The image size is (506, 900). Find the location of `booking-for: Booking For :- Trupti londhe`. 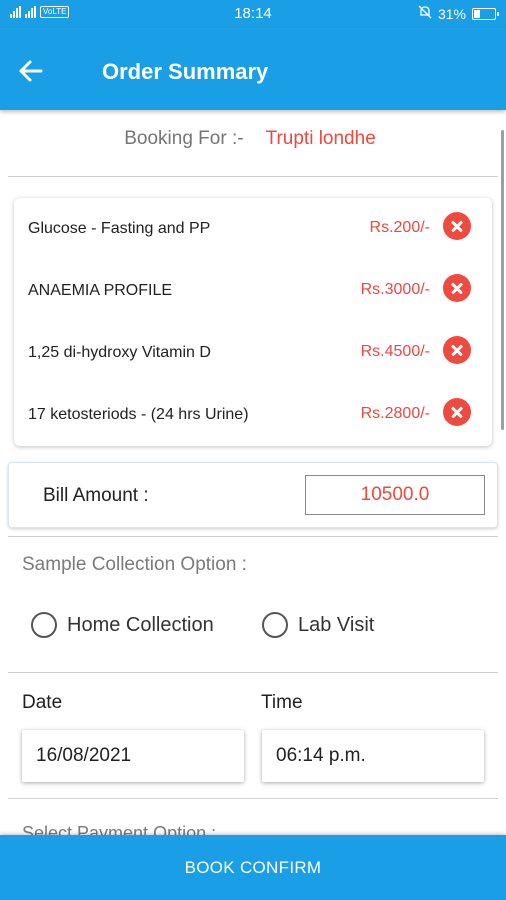

booking-for: Booking For :- Trupti londhe is located at coordinates (250, 139).